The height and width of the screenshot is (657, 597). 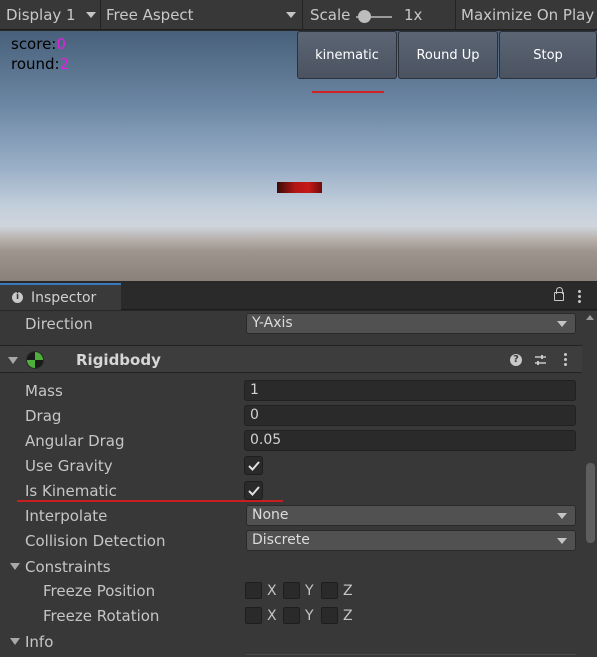 What do you see at coordinates (516, 360) in the screenshot?
I see `help-icon: ?` at bounding box center [516, 360].